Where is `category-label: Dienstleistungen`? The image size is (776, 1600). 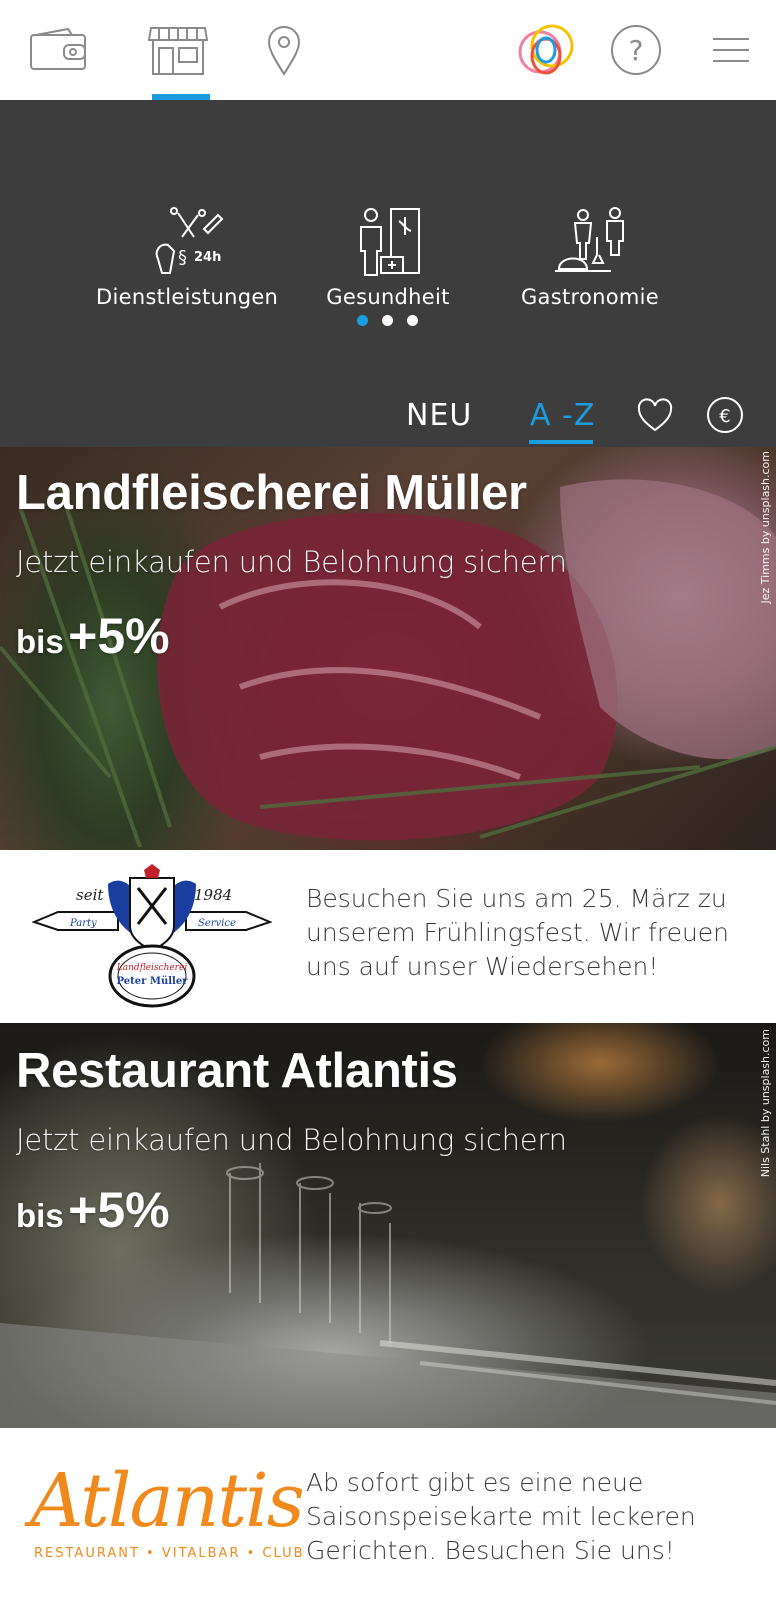
category-label: Dienstleistungen is located at coordinates (187, 297).